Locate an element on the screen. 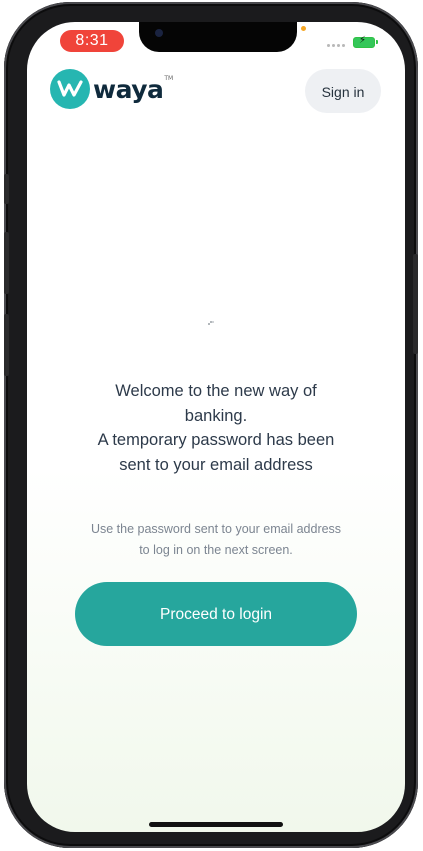  notch is located at coordinates (218, 37).